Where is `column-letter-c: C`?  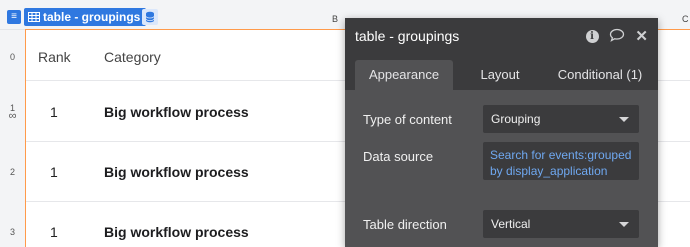
column-letter-c: C is located at coordinates (685, 19).